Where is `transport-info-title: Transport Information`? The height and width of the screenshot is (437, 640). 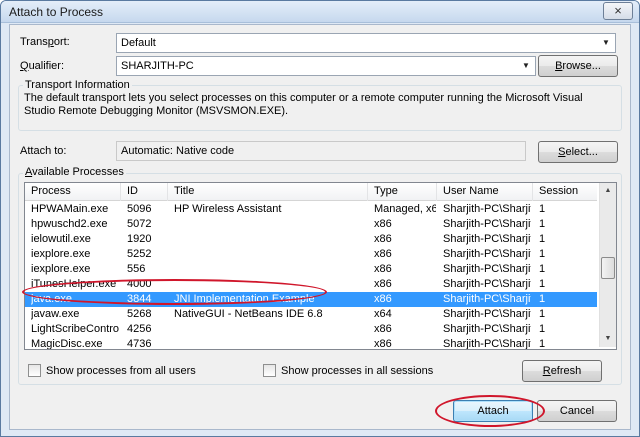
transport-info-title: Transport Information is located at coordinates (77, 85).